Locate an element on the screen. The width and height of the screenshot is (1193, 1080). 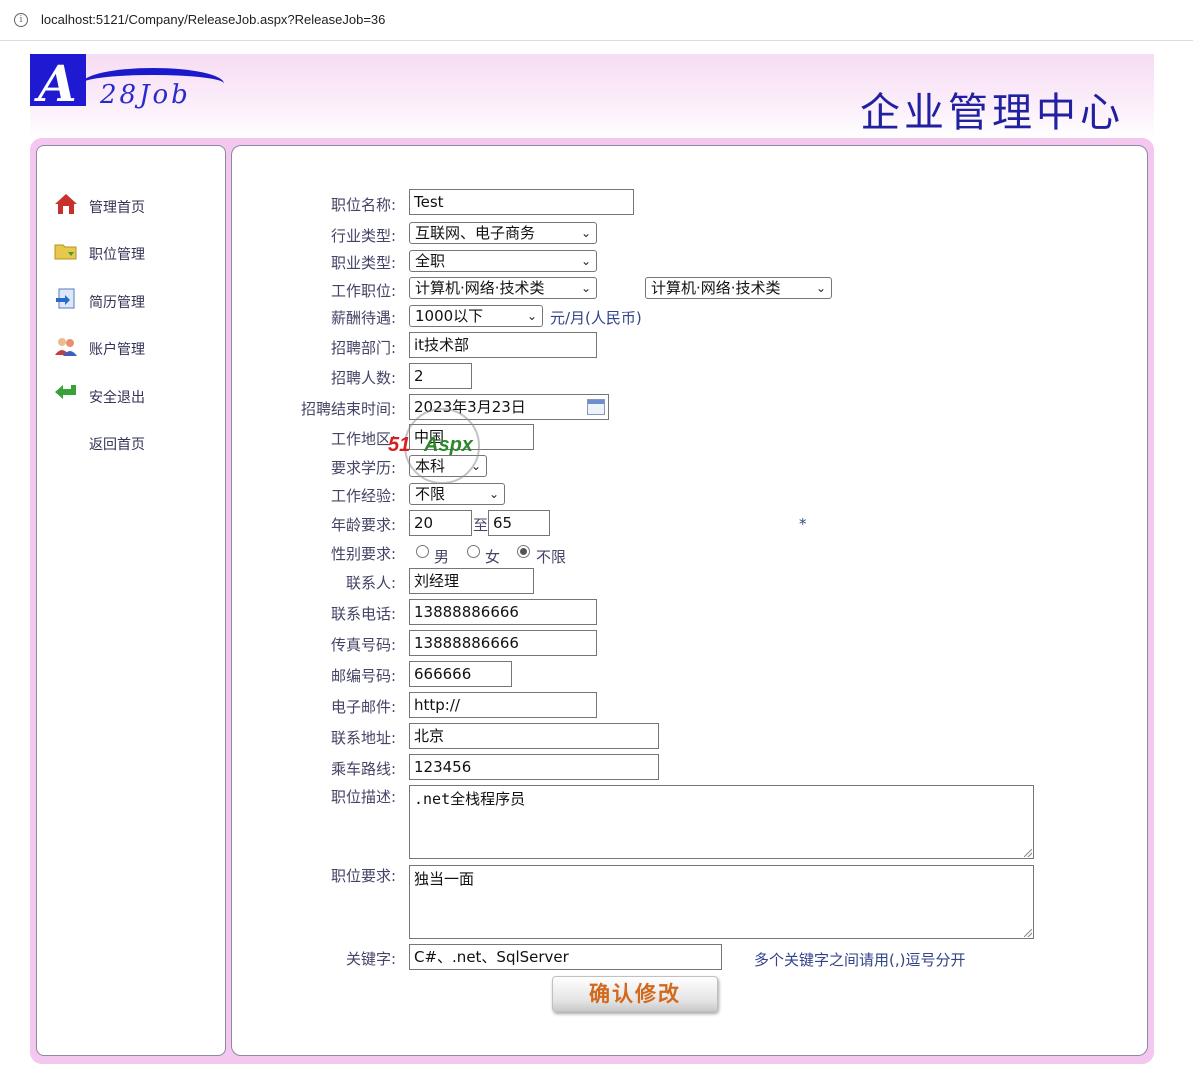
keywords-hint: 多个关键字之间请用(,)逗号分开 is located at coordinates (860, 960).